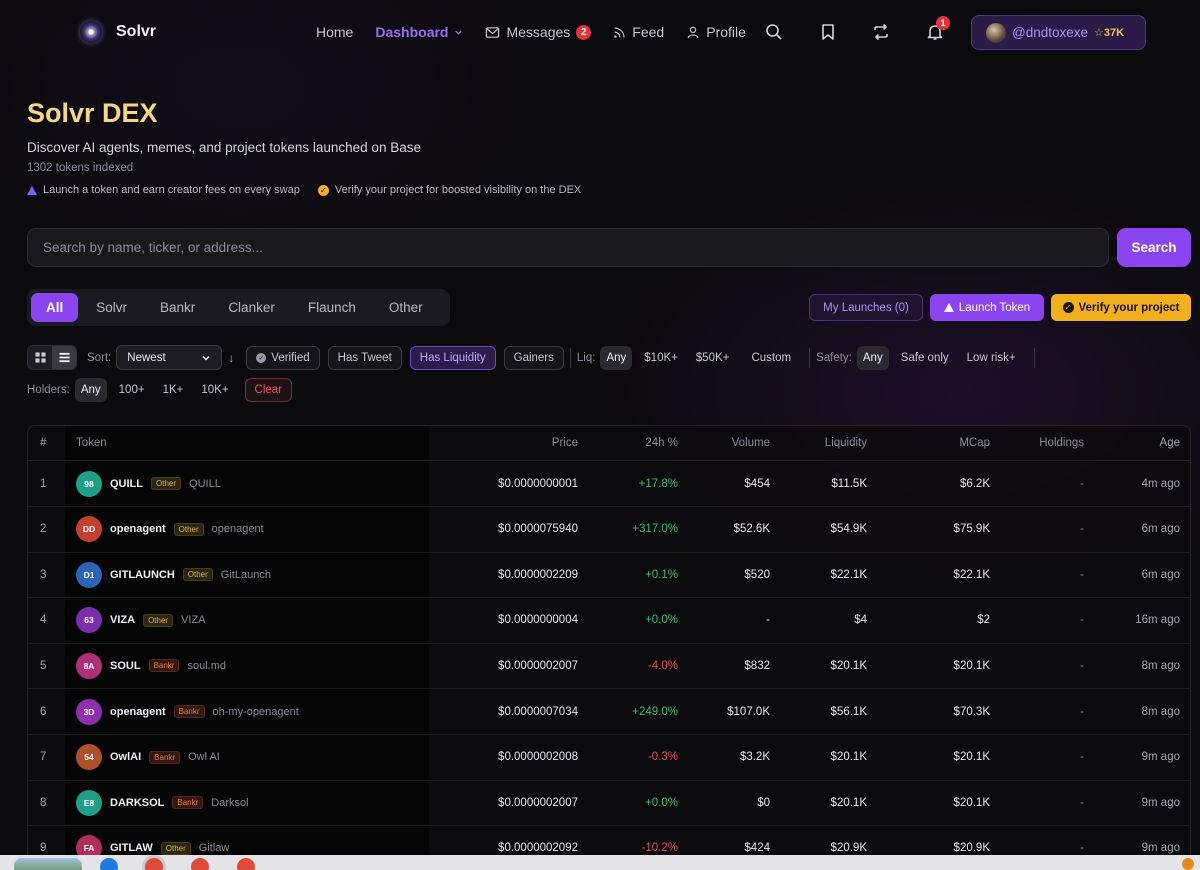 Image resolution: width=1200 pixels, height=870 pixels. Describe the element at coordinates (162, 802) in the screenshot. I see `row-token: E8 DARKSOL Bankr Darksol` at that location.